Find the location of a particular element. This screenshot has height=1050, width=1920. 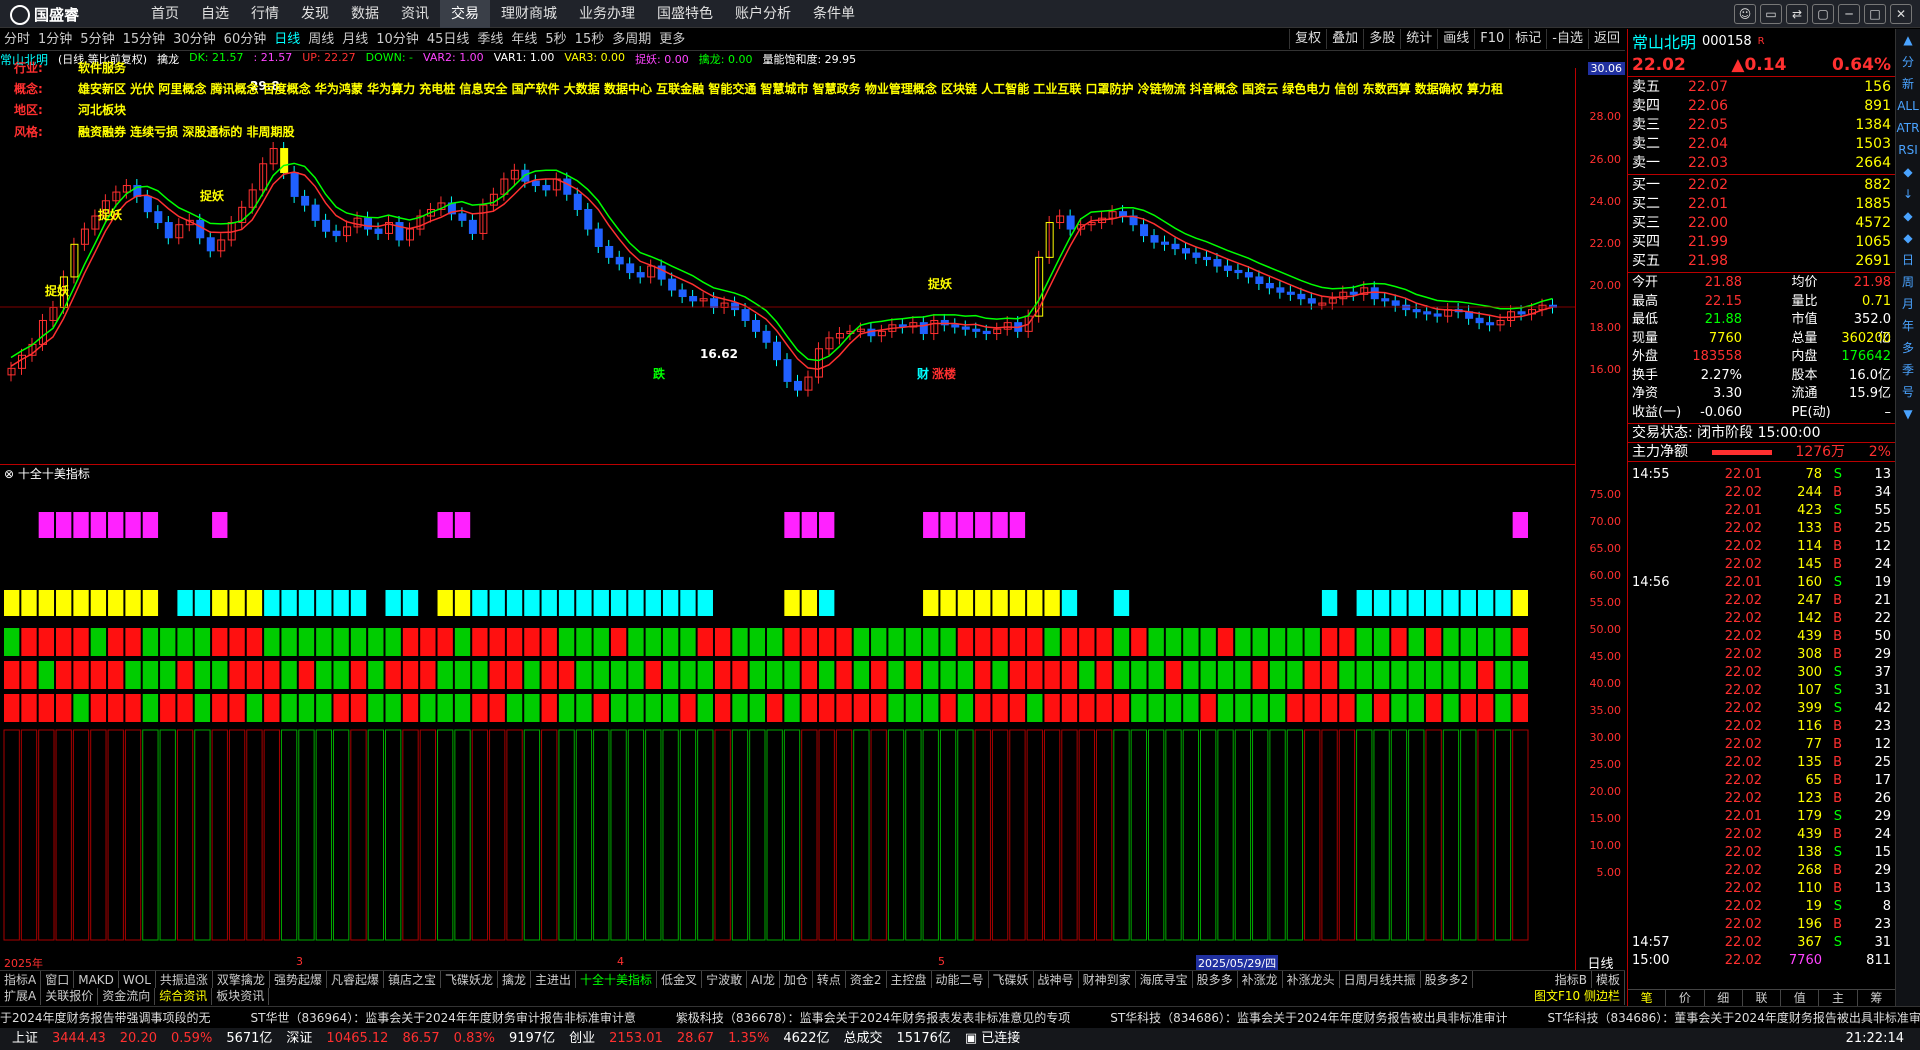

sidebar-item-6: ◆ is located at coordinates (1908, 172).